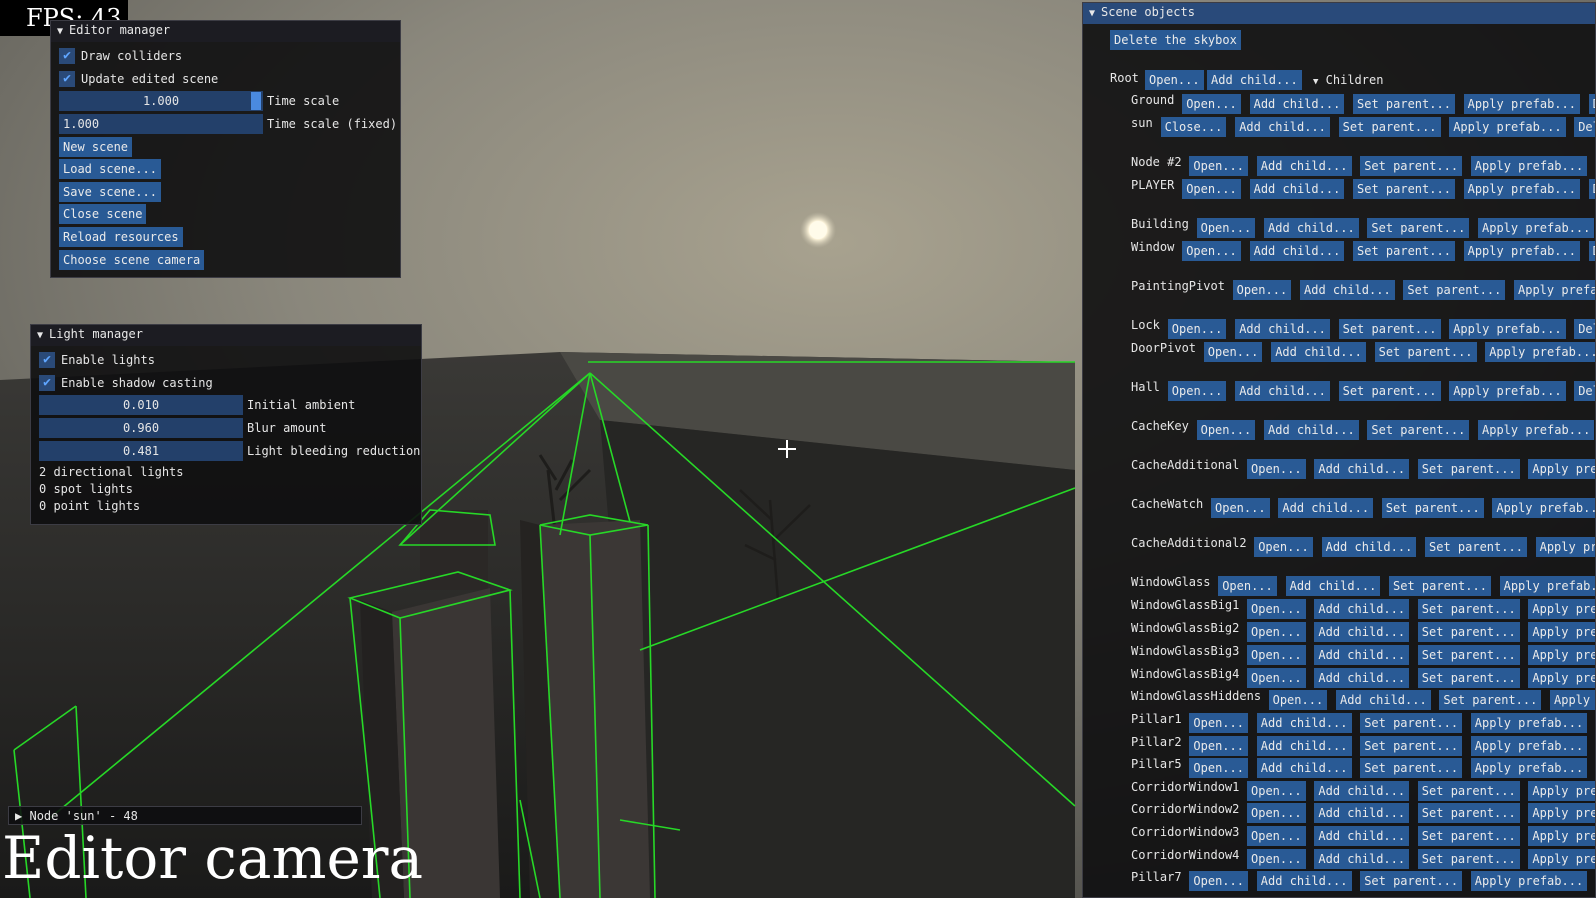 This screenshot has width=1596, height=898. What do you see at coordinates (224, 79) in the screenshot?
I see `update-edited-scene-row: ✔ Update edited scene` at bounding box center [224, 79].